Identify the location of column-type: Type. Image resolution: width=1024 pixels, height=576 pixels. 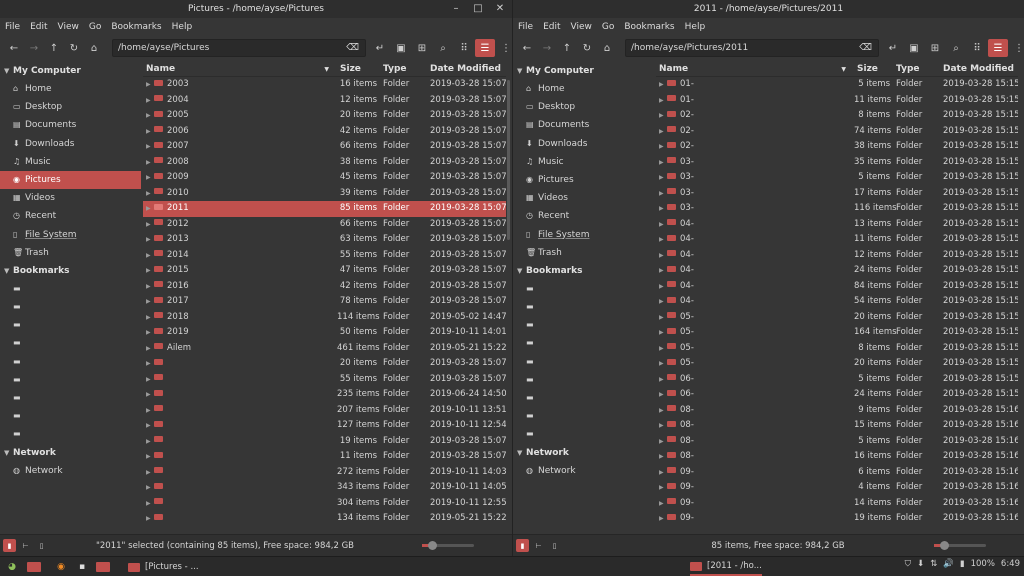
(919, 69).